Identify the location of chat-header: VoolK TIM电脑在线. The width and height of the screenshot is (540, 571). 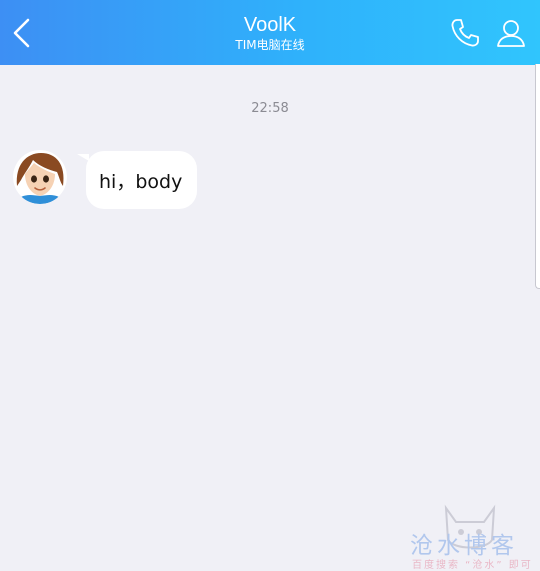
(270, 32).